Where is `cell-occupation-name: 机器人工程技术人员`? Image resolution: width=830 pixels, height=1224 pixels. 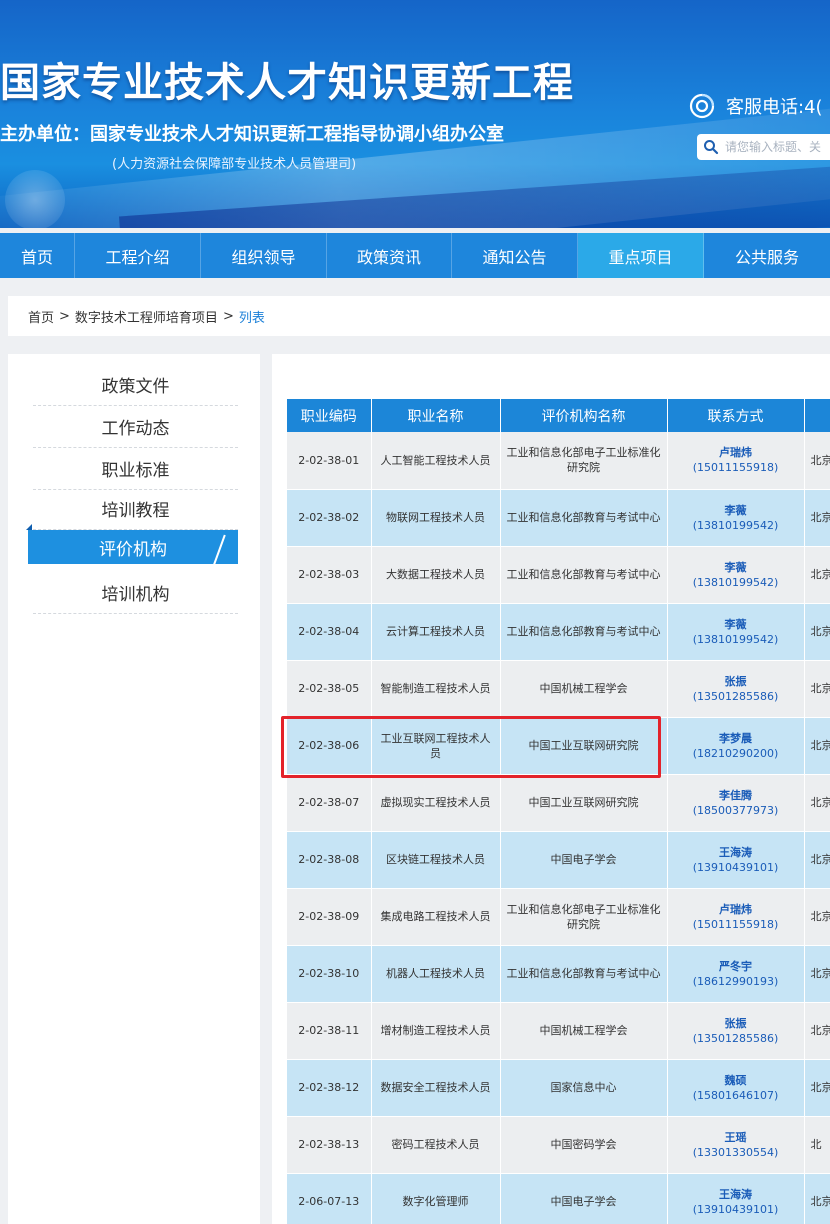
cell-occupation-name: 机器人工程技术人员 is located at coordinates (436, 974).